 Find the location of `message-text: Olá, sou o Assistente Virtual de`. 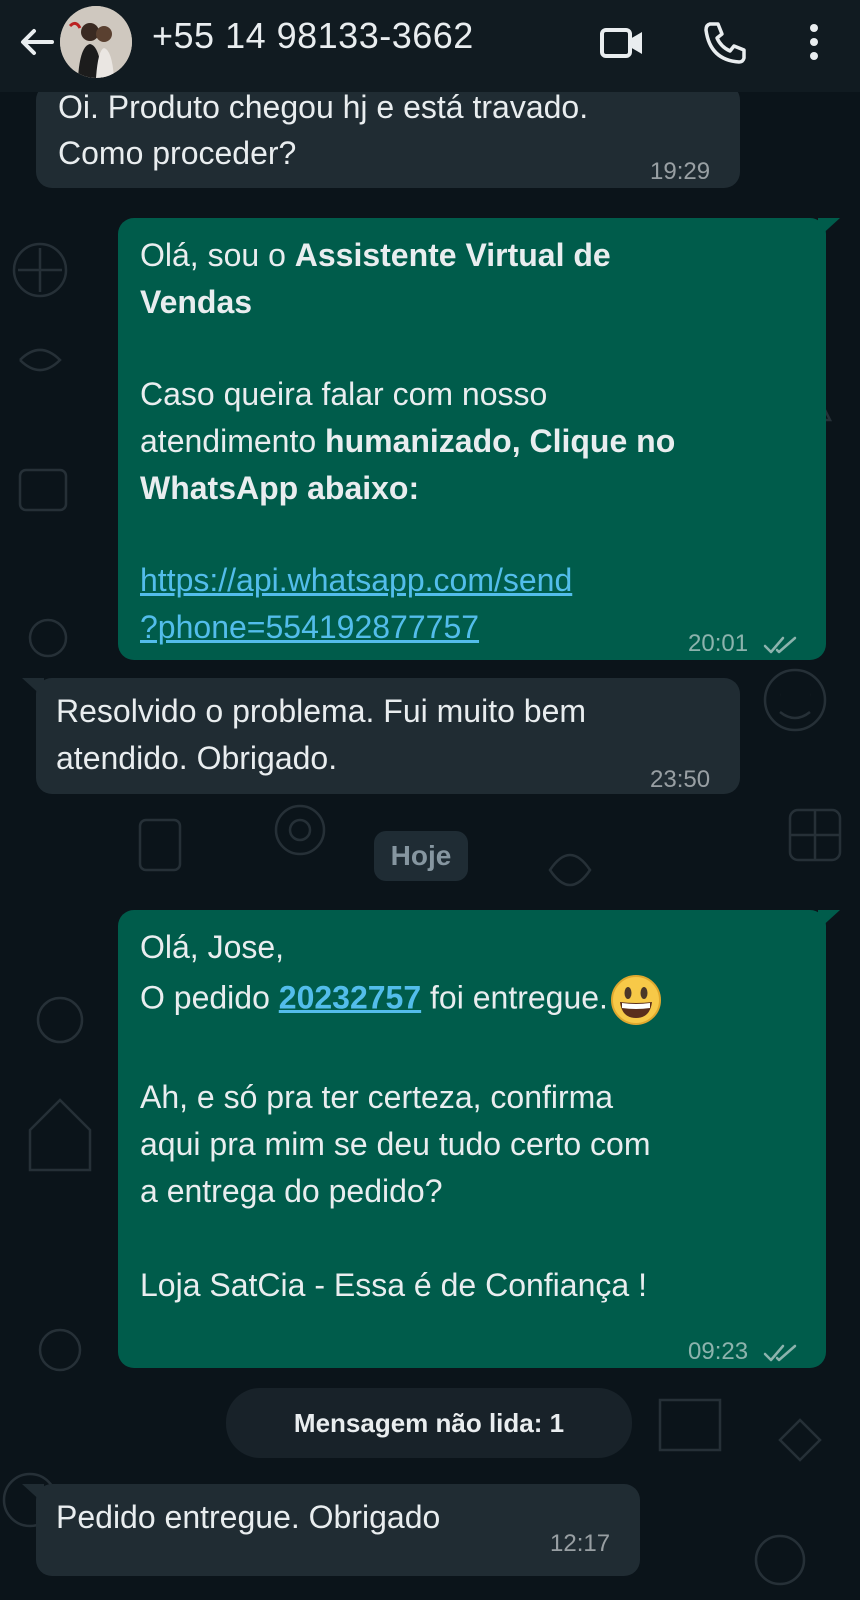

message-text: Olá, sou o Assistente Virtual de is located at coordinates (375, 255).